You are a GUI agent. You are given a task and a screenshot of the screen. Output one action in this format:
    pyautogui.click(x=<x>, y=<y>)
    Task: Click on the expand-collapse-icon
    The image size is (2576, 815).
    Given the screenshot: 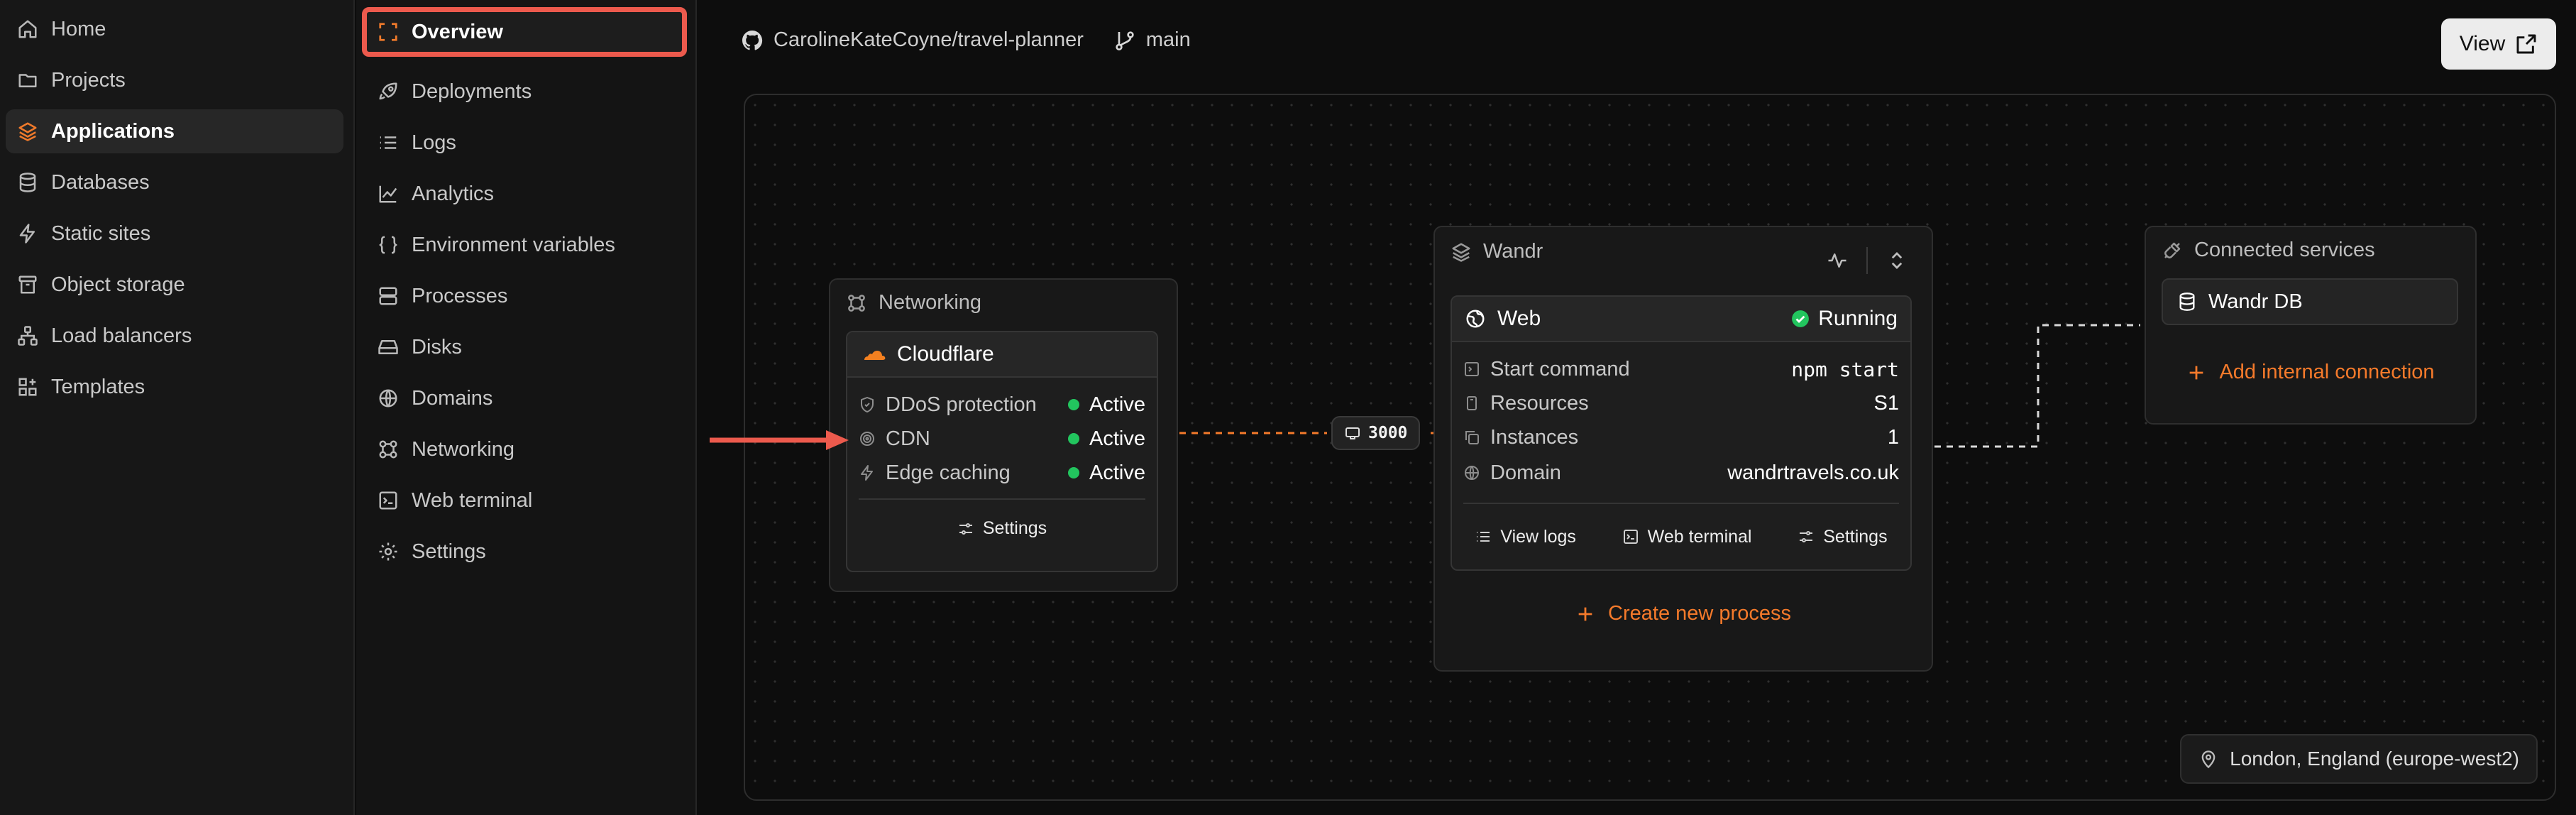 What is the action you would take?
    pyautogui.click(x=1897, y=261)
    